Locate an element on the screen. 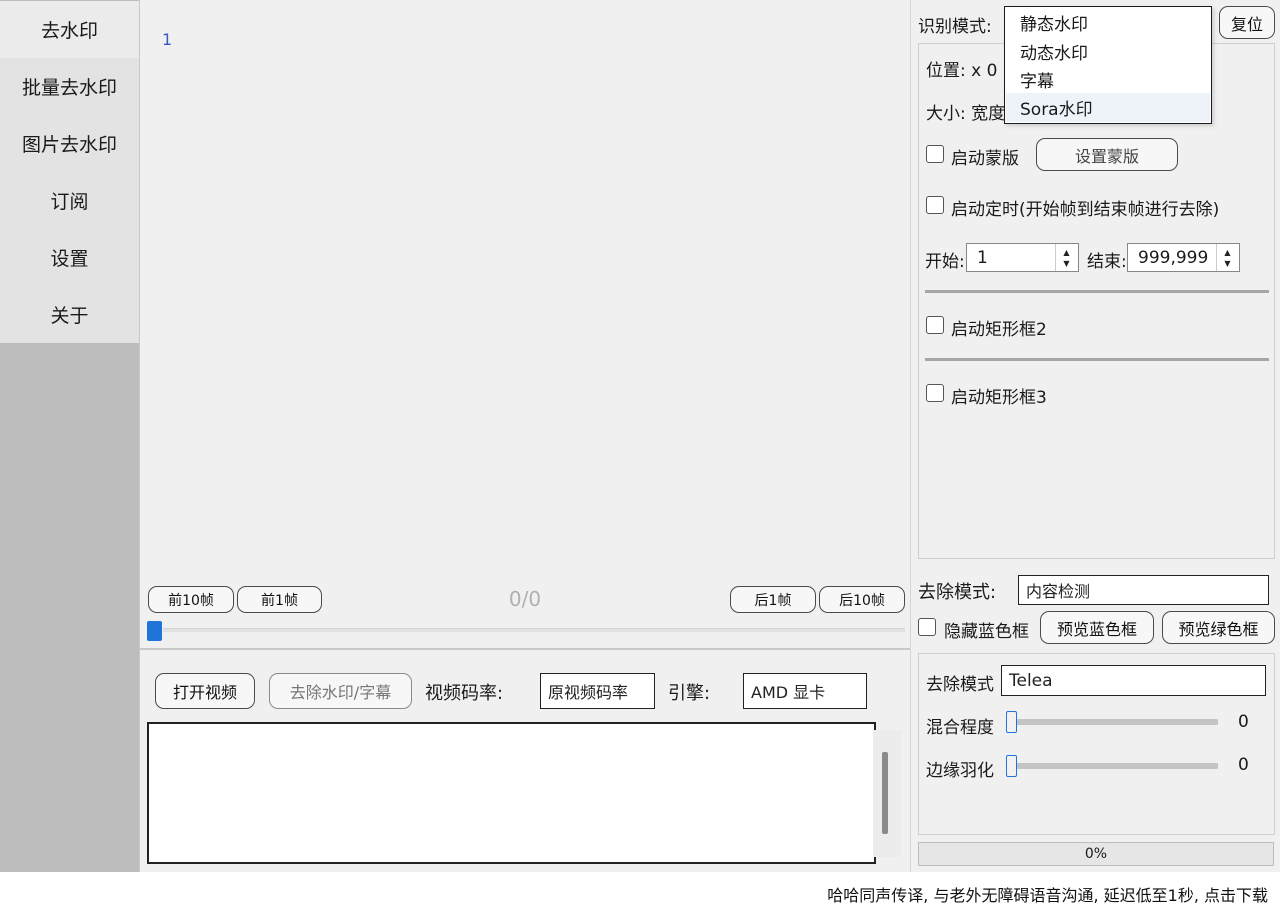 This screenshot has width=1280, height=914. timeline-track is located at coordinates (534, 630).